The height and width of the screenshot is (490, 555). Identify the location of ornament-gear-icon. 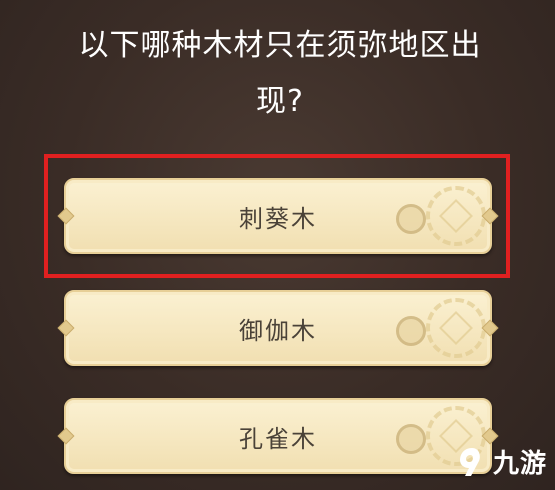
(456, 328).